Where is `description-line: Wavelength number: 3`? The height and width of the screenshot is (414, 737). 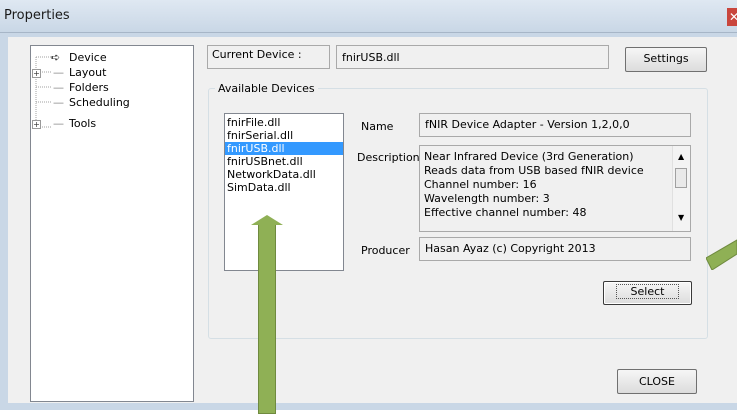
description-line: Wavelength number: 3 is located at coordinates (487, 198).